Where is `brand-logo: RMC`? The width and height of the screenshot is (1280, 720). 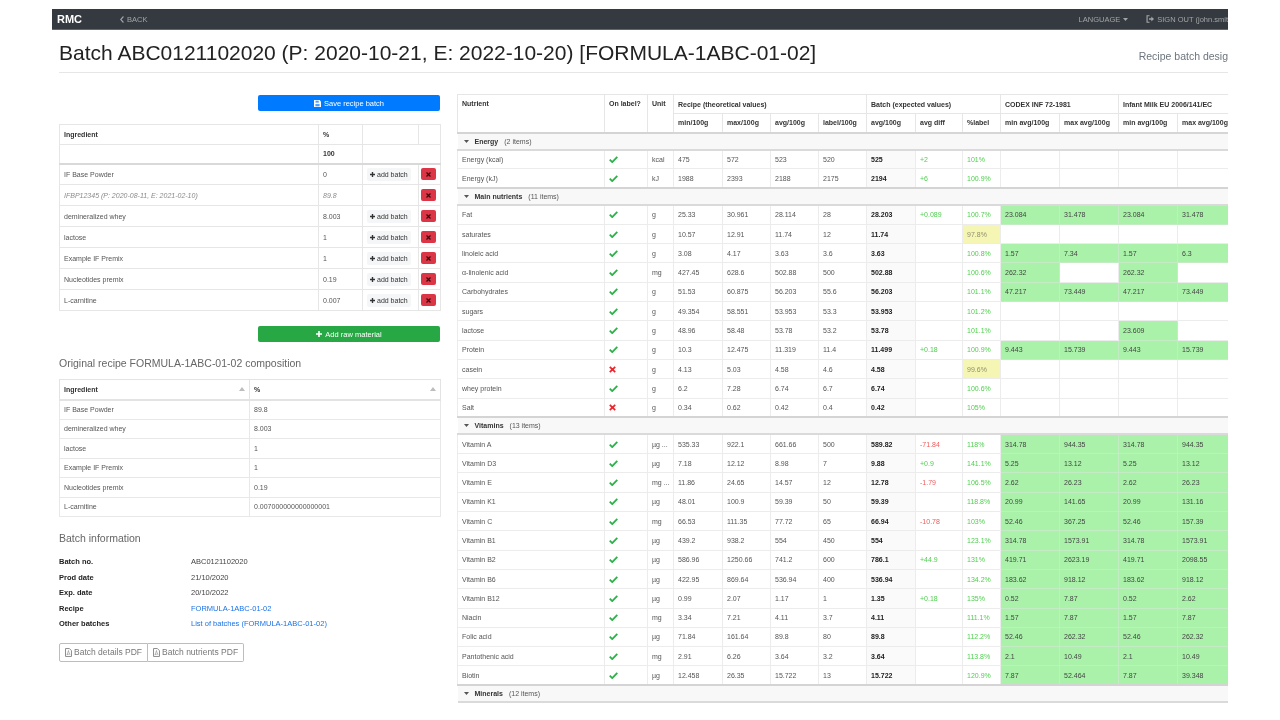
brand-logo: RMC is located at coordinates (70, 19).